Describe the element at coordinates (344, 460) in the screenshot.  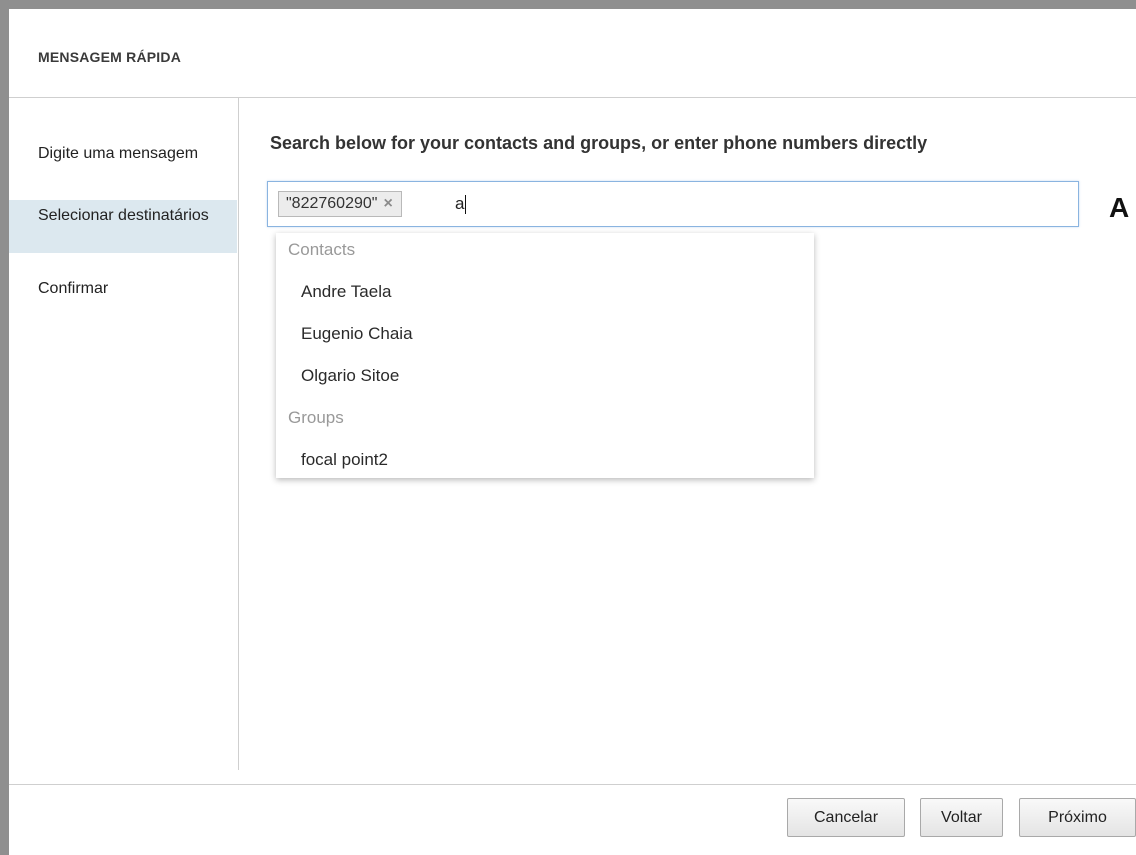
I see `suggestion-group: focal point2` at that location.